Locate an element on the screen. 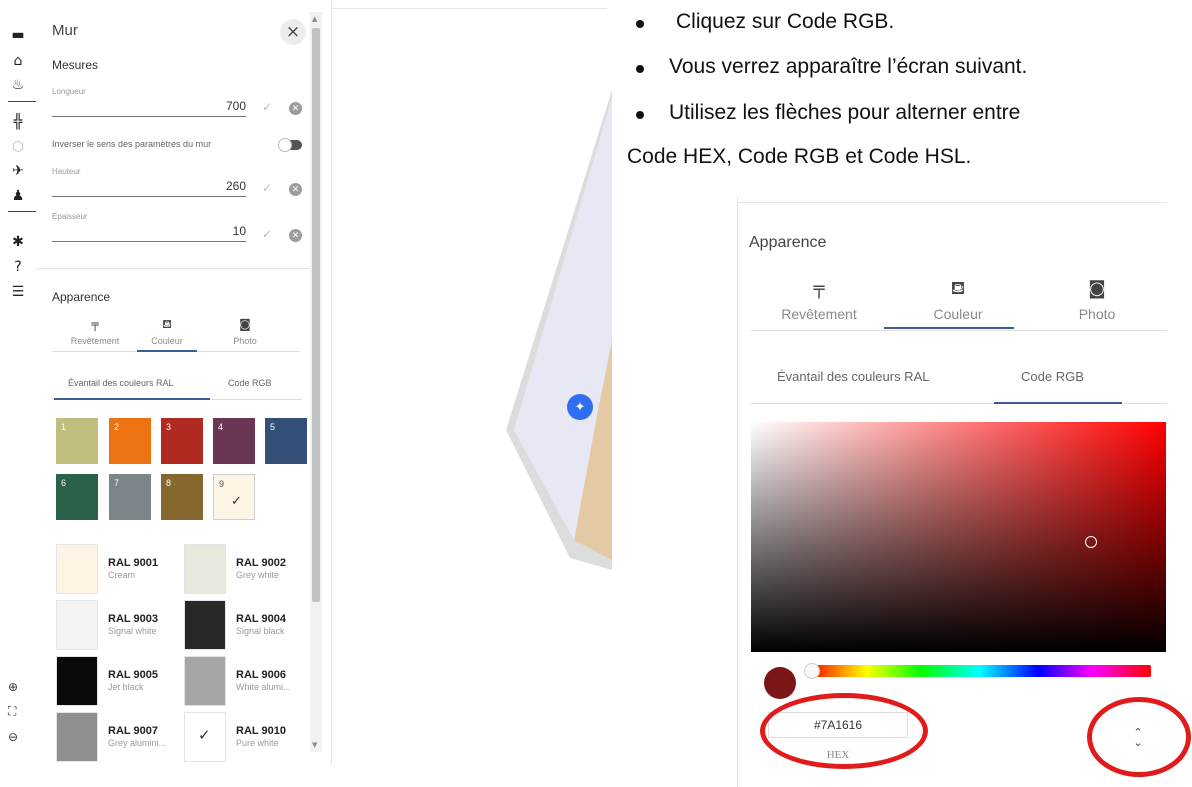 The height and width of the screenshot is (787, 1192). tab-coating: ╤ Revêtement is located at coordinates (95, 331).